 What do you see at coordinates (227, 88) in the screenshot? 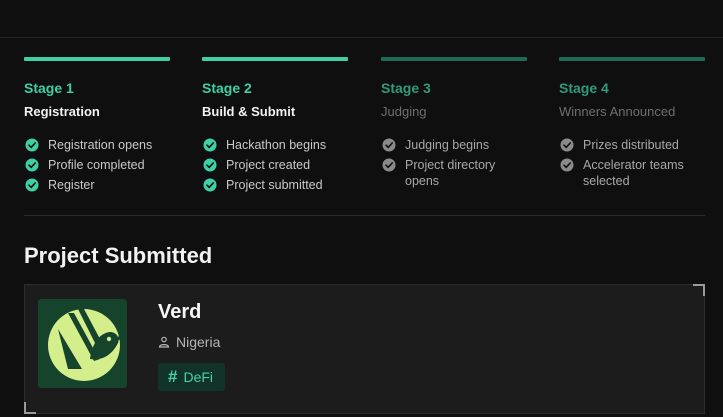
I see `stage-number: Stage 2` at bounding box center [227, 88].